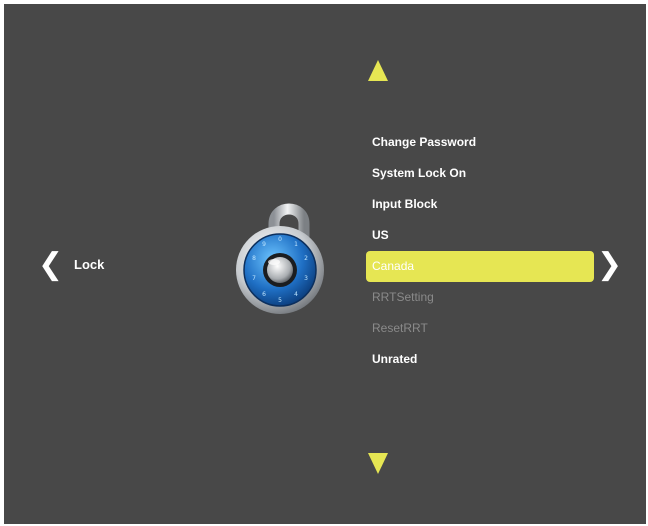 This screenshot has width=648, height=526. What do you see at coordinates (254, 258) in the screenshot?
I see `svg-text: 8` at bounding box center [254, 258].